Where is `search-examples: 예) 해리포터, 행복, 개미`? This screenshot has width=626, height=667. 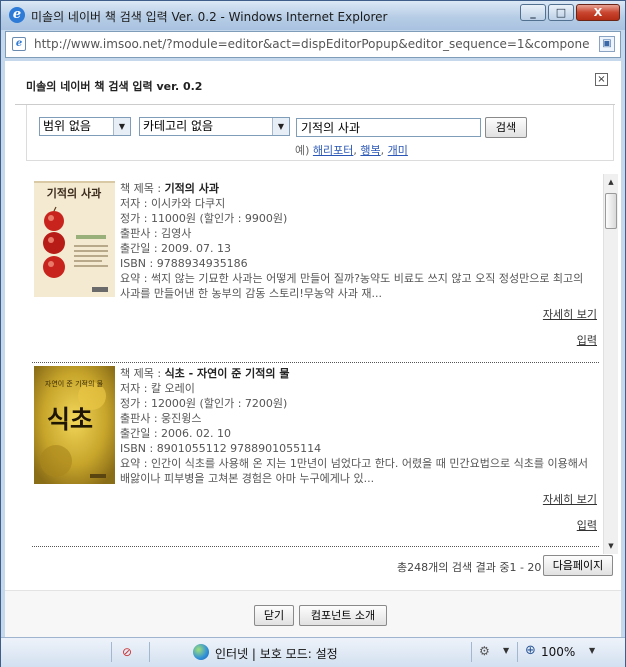 search-examples: 예) 해리포터, 행복, 개미 is located at coordinates (351, 150).